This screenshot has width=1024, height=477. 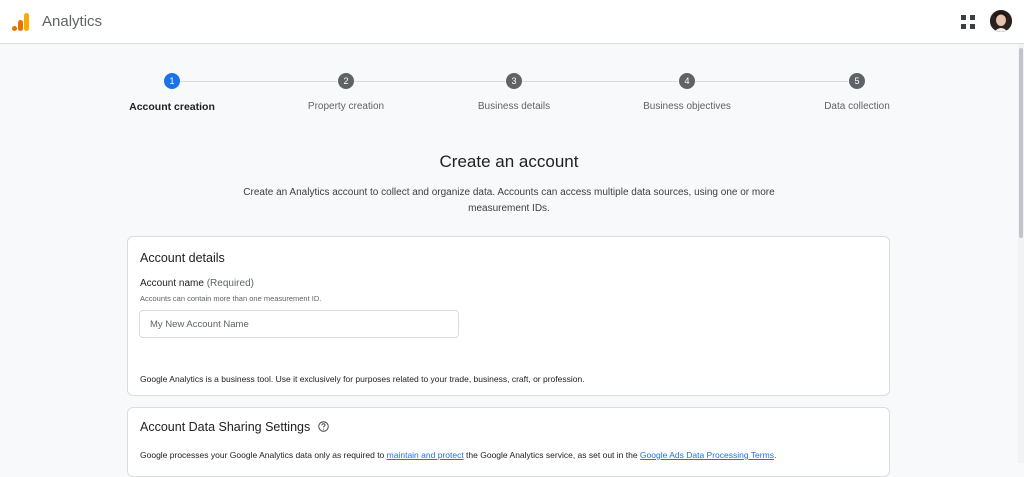 What do you see at coordinates (230, 283) in the screenshot?
I see `required-marker: (Required)` at bounding box center [230, 283].